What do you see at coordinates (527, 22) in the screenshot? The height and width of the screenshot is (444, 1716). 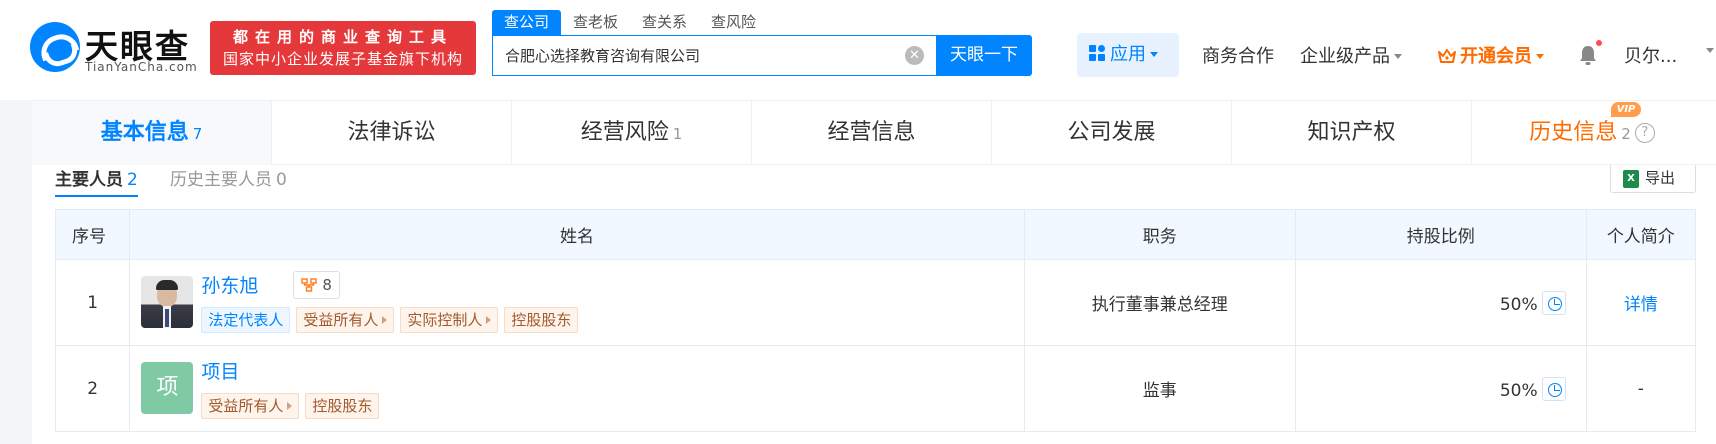 I see `search-tab-company: 查公司` at bounding box center [527, 22].